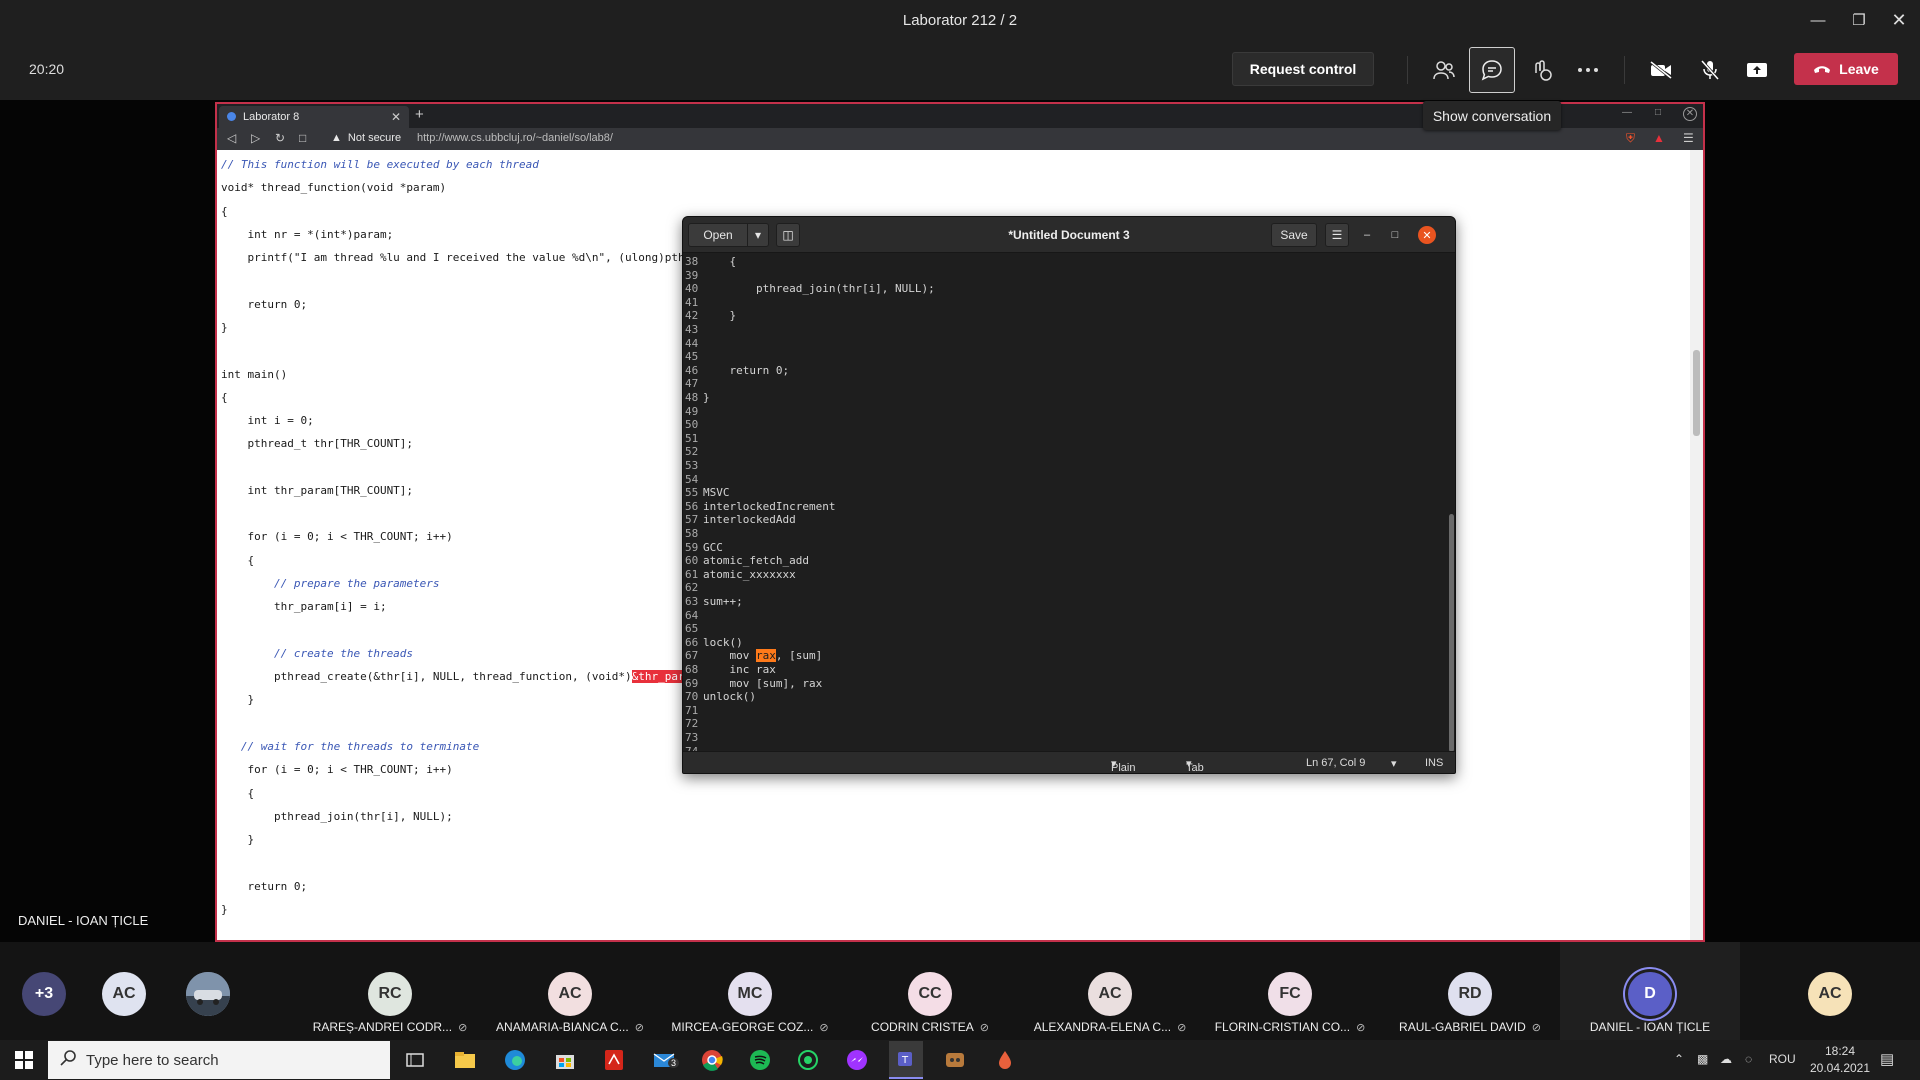 This screenshot has height=1080, width=1920. I want to click on participant-tile: +3, so click(44, 991).